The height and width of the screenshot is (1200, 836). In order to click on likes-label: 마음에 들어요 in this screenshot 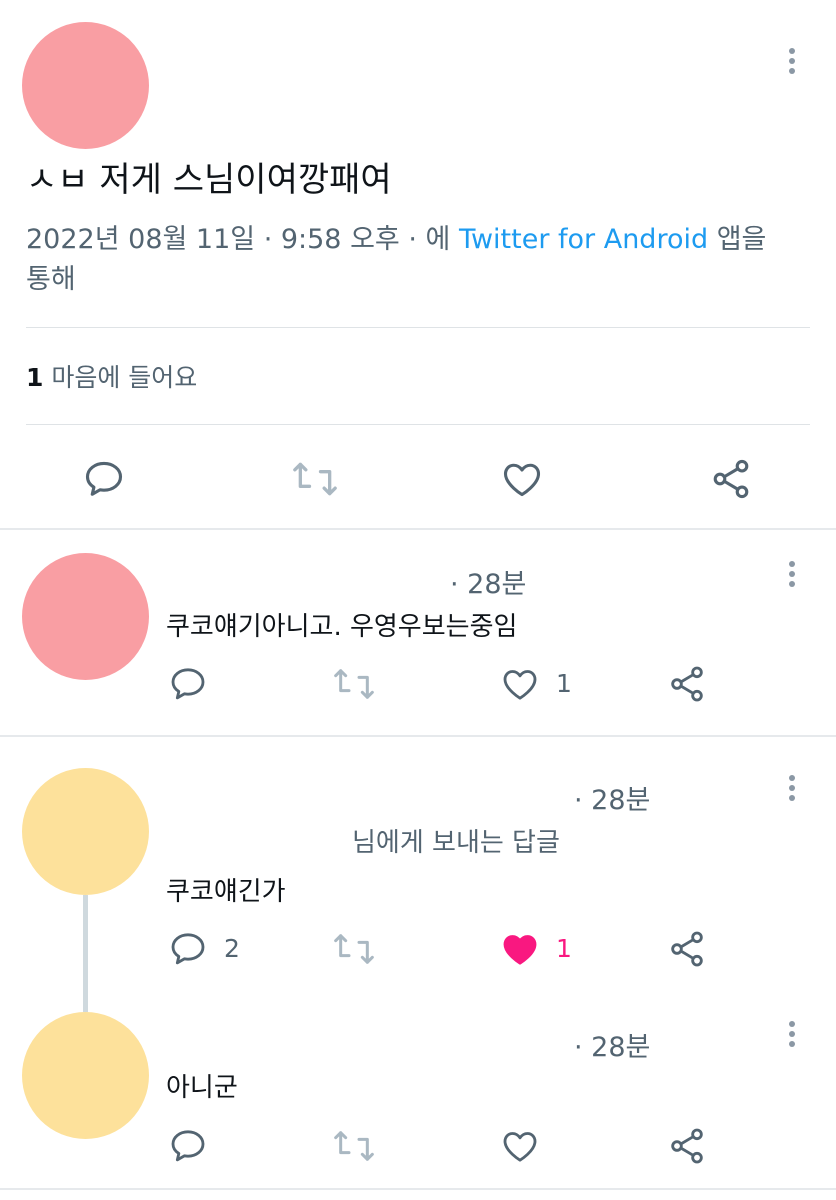, I will do `click(124, 377)`.